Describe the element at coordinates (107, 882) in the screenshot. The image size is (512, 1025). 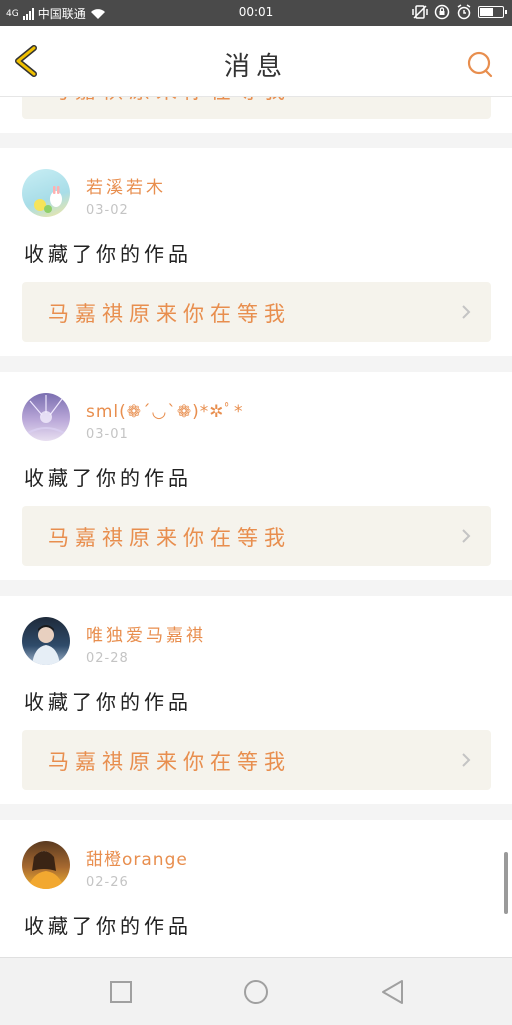
I see `timestamp: 02-26` at that location.